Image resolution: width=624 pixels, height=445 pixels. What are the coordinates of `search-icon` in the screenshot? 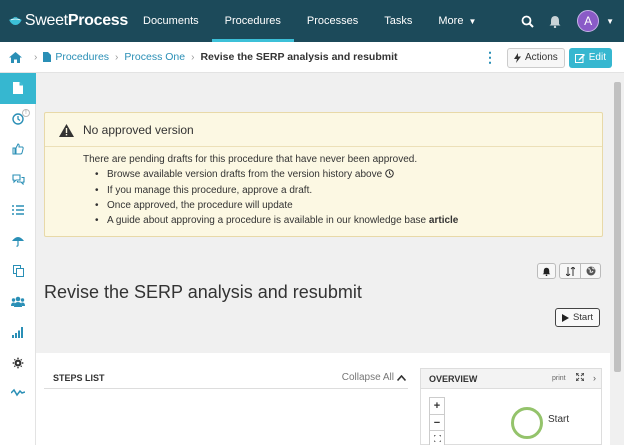 It's located at (527, 21).